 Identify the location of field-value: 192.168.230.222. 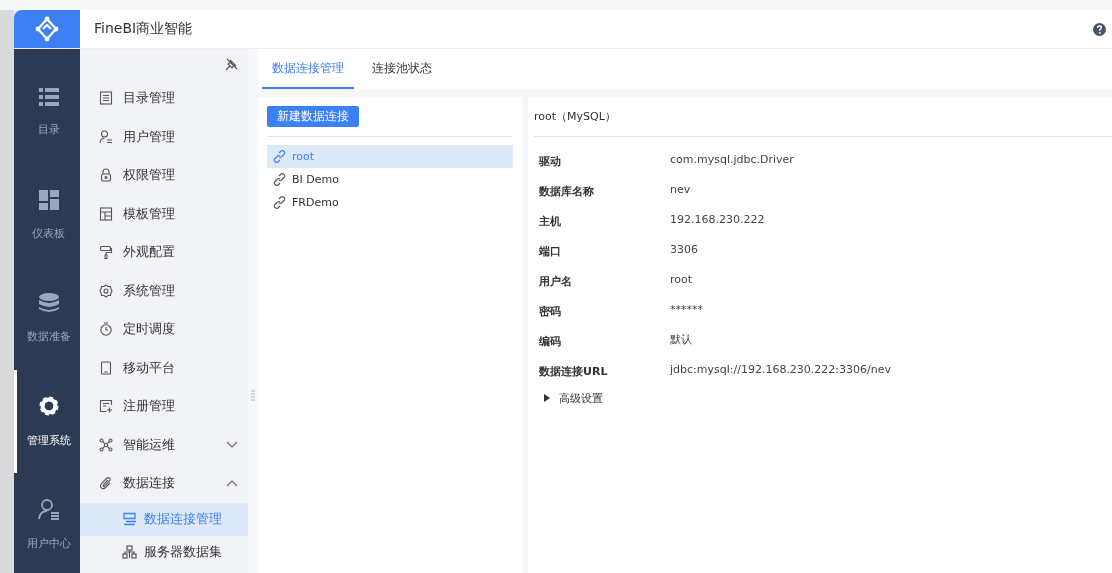
(717, 219).